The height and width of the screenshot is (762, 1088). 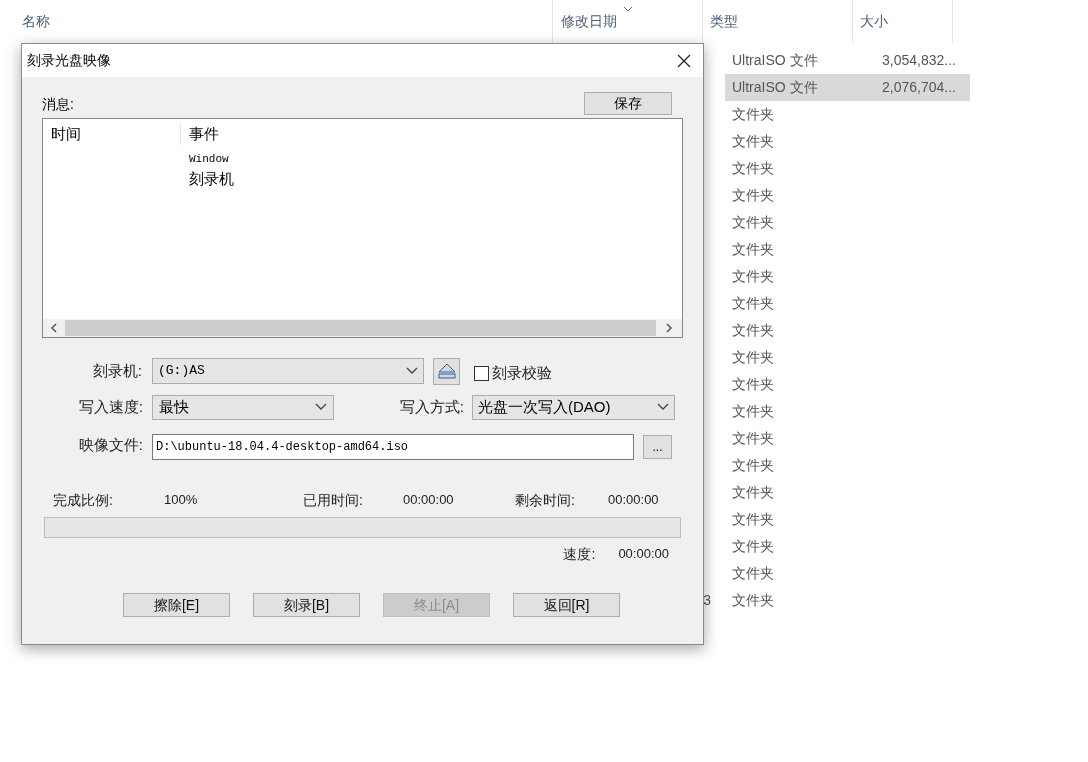 I want to click on scrollbar-thumb, so click(x=360, y=328).